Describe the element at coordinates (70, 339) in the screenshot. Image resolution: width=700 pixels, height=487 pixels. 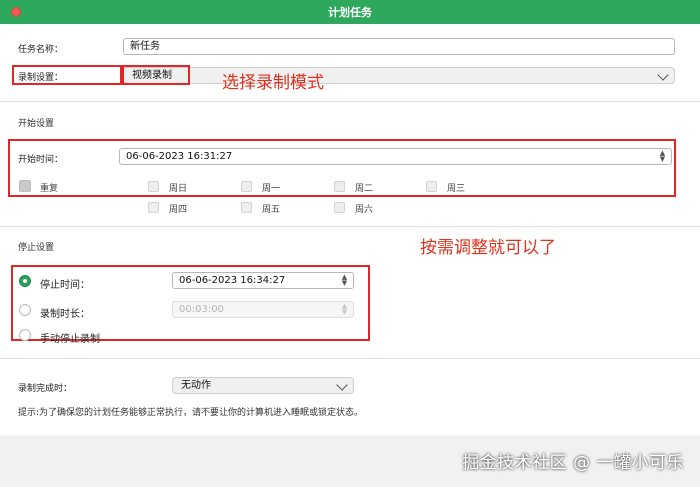
I see `manual-stop-label: 手动停止录制` at that location.